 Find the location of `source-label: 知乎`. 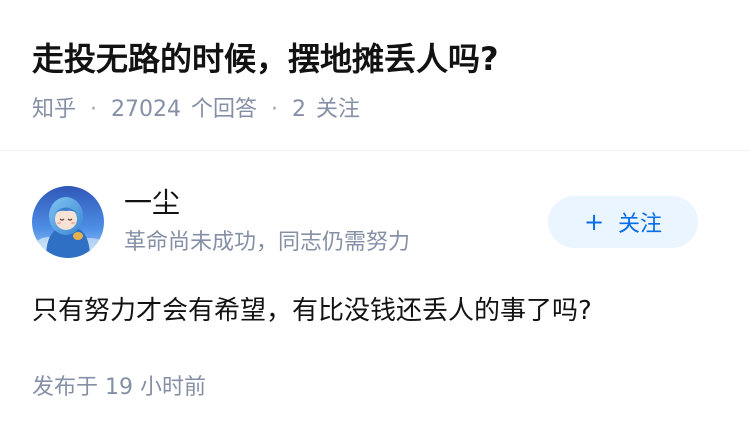

source-label: 知乎 is located at coordinates (54, 110).